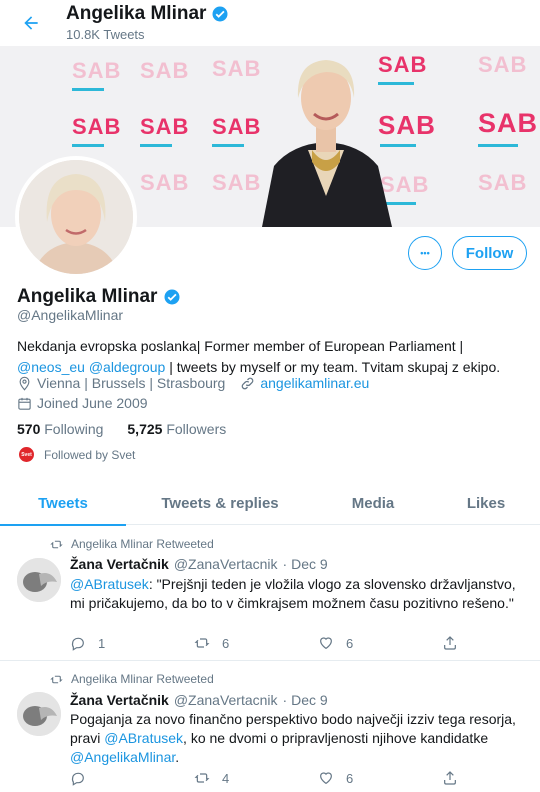 This screenshot has height=792, width=540. What do you see at coordinates (122, 757) in the screenshot?
I see `tweet-mention: @AngelikaMlinar` at bounding box center [122, 757].